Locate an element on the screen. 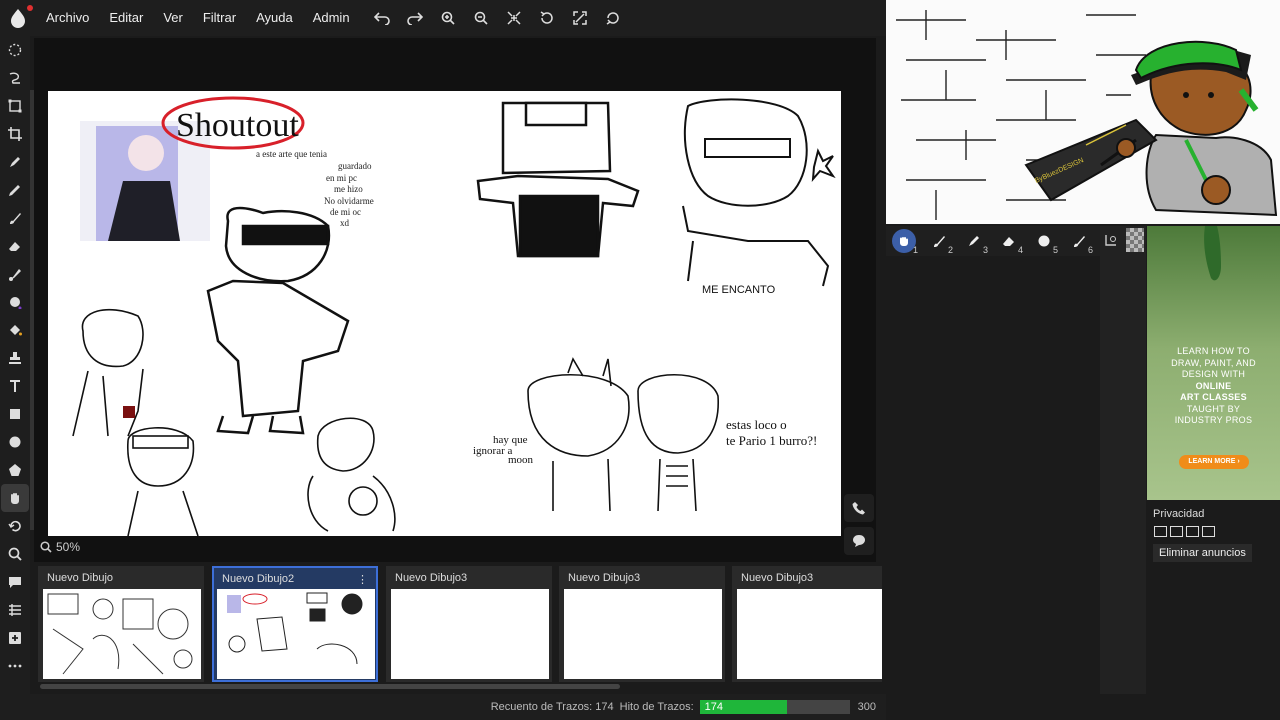  menu-editar: Editar is located at coordinates (126, 18).